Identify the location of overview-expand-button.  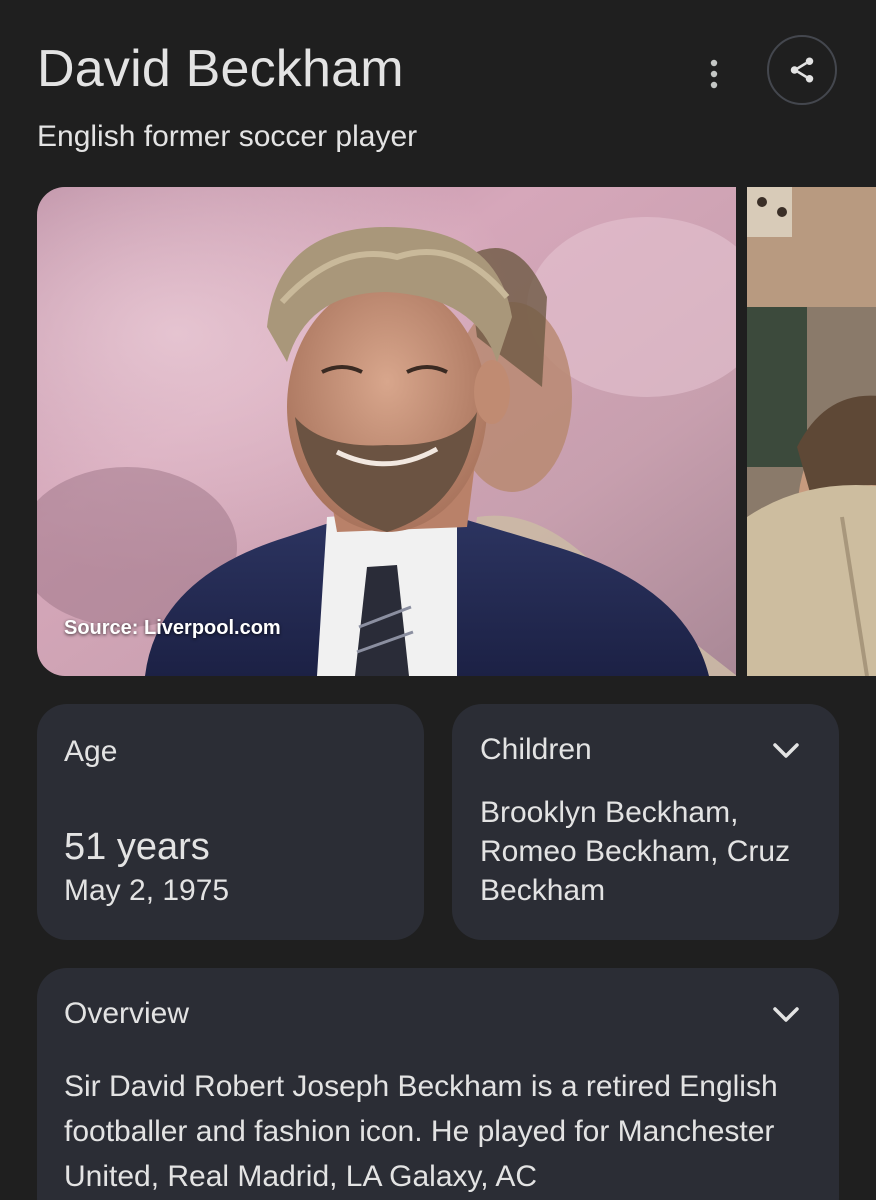
(786, 1015).